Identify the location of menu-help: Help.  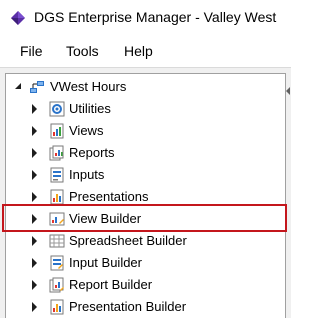
(138, 51).